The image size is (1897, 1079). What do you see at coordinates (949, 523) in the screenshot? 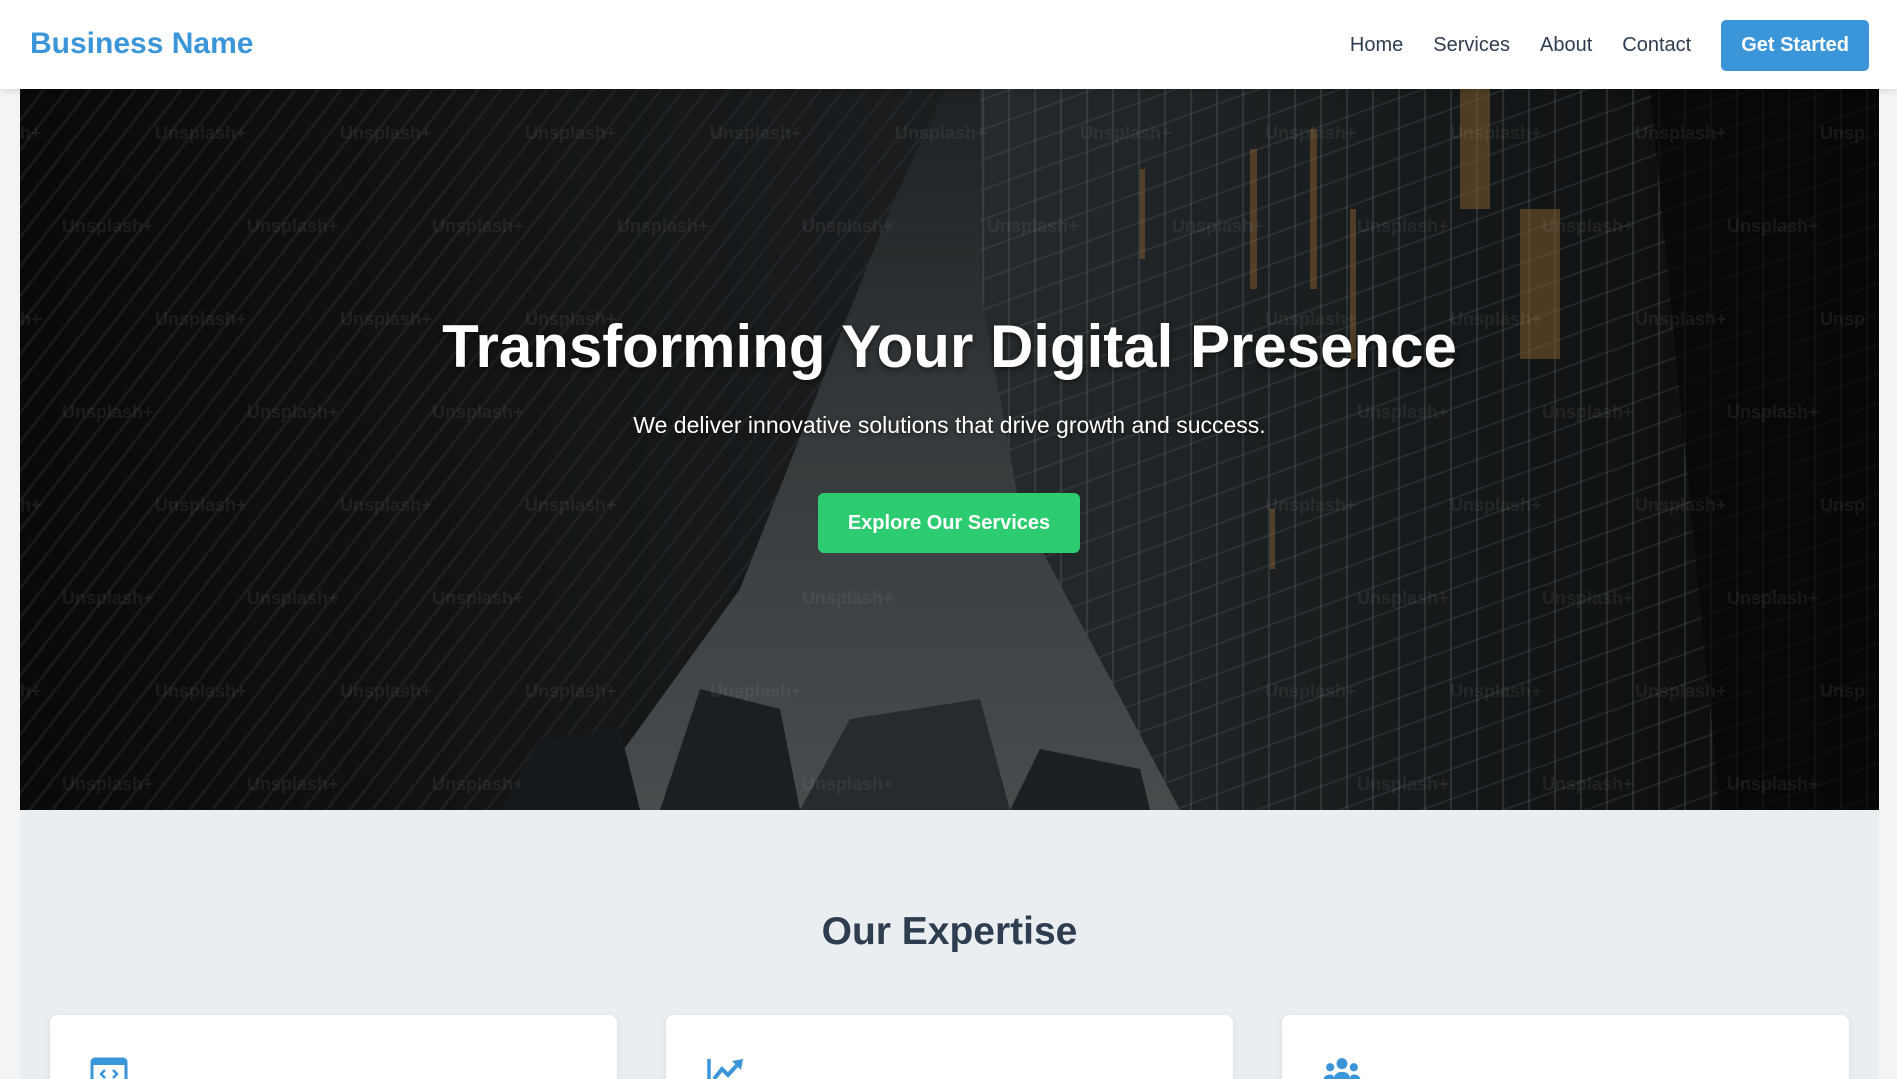
I see `explore-services-button: Explore Our Services` at bounding box center [949, 523].